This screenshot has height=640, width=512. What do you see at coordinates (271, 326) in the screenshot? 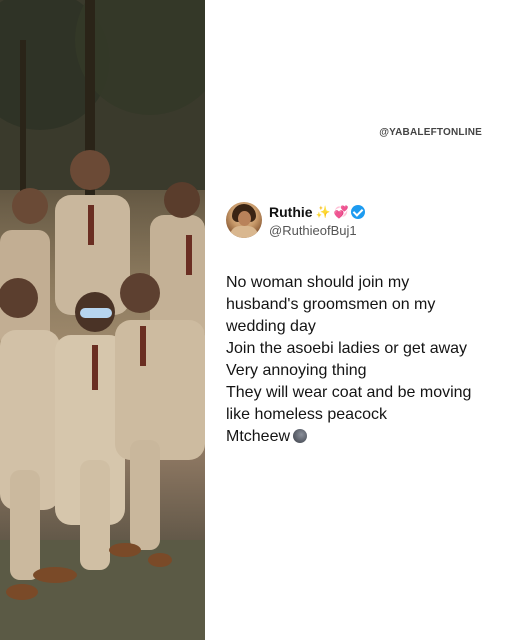
I see `tweet-line: wedding day` at bounding box center [271, 326].